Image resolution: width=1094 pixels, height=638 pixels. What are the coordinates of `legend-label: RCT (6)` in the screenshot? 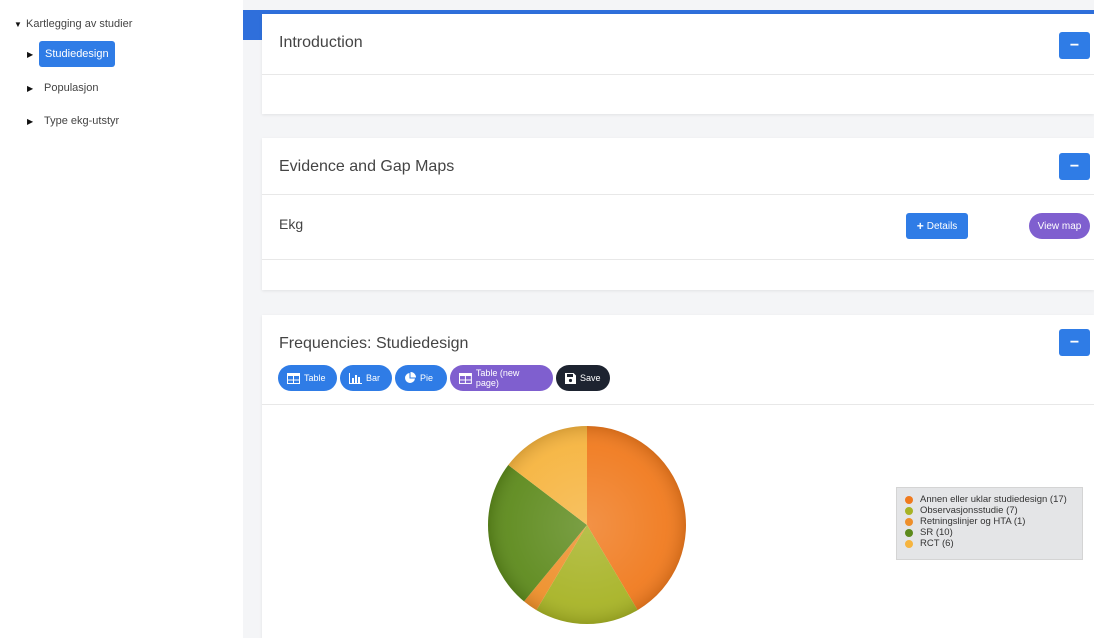 It's located at (937, 543).